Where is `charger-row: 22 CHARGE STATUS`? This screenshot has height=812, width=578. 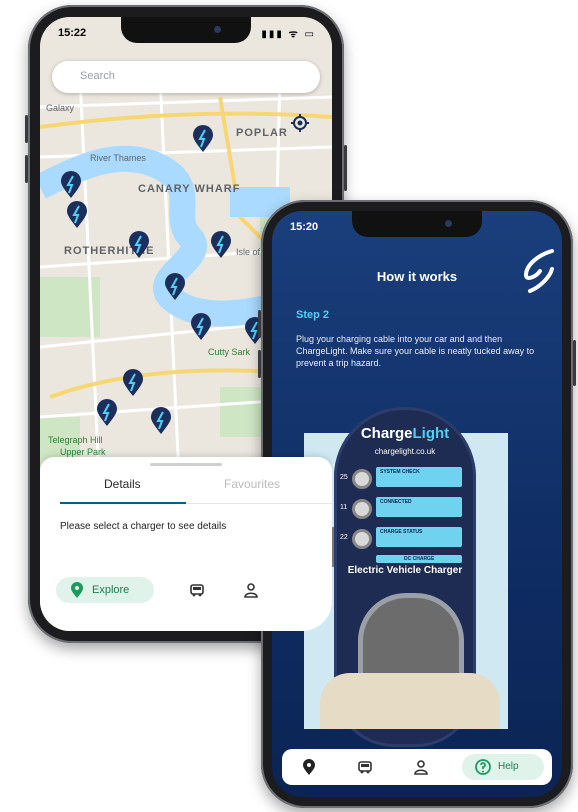
charger-row: 22 CHARGE STATUS is located at coordinates (402, 538).